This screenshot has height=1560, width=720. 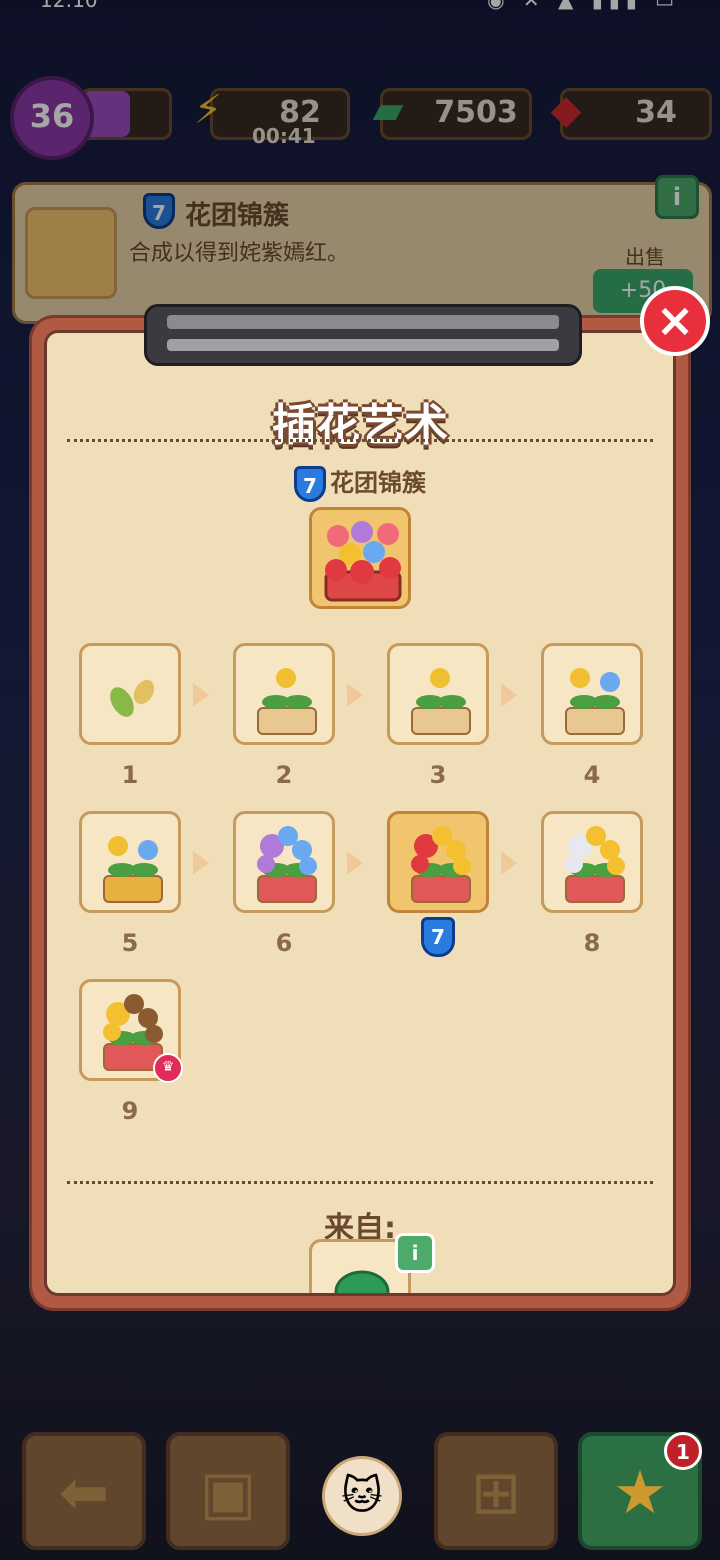 I want to click on shop-basket-button: ⊞, so click(x=496, y=1491).